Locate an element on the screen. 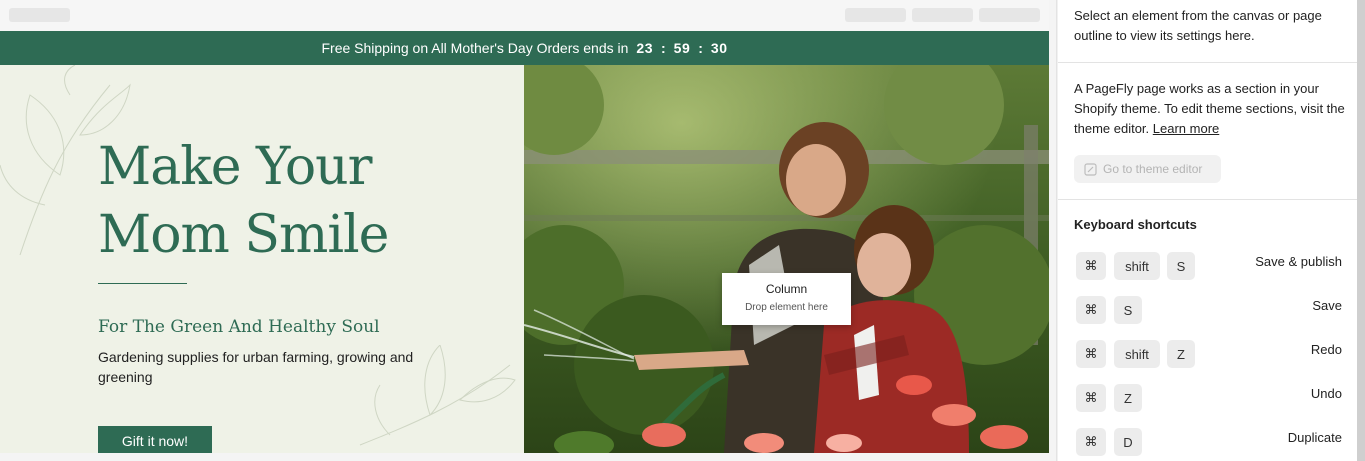 The height and width of the screenshot is (461, 1365). shortcut-row: ⌘ S Save is located at coordinates (1209, 310).